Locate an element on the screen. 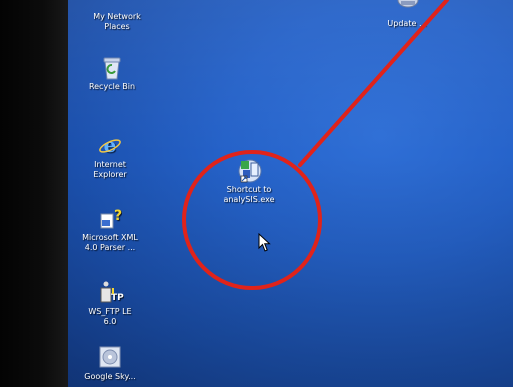 The image size is (513, 387). desktop-icon-ws-ftp: TP WS_FTP LE 6.0 is located at coordinates (110, 303).